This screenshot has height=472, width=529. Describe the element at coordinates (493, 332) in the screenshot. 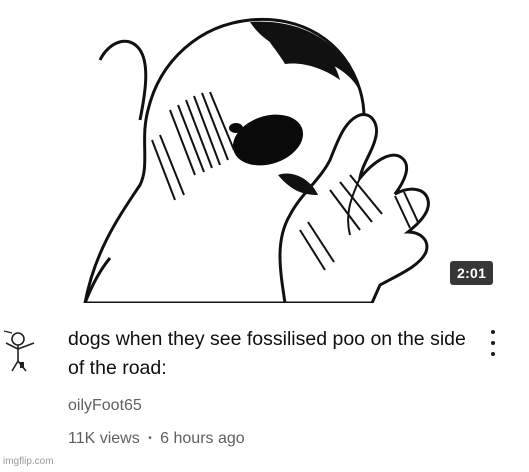

I see `more-vert-icon` at that location.